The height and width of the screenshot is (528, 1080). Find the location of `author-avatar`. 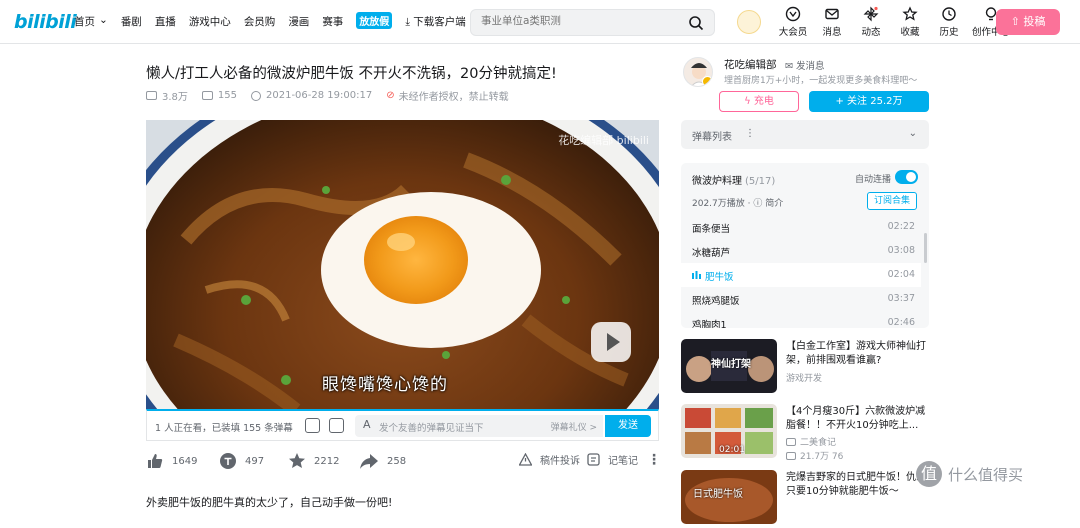

author-avatar is located at coordinates (698, 72).